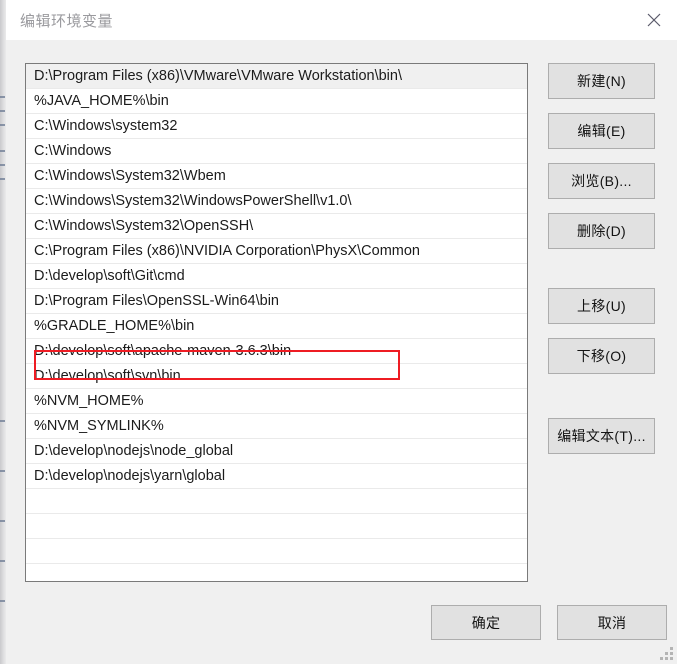 The image size is (677, 664). I want to click on move-up-button: 上移(U), so click(601, 306).